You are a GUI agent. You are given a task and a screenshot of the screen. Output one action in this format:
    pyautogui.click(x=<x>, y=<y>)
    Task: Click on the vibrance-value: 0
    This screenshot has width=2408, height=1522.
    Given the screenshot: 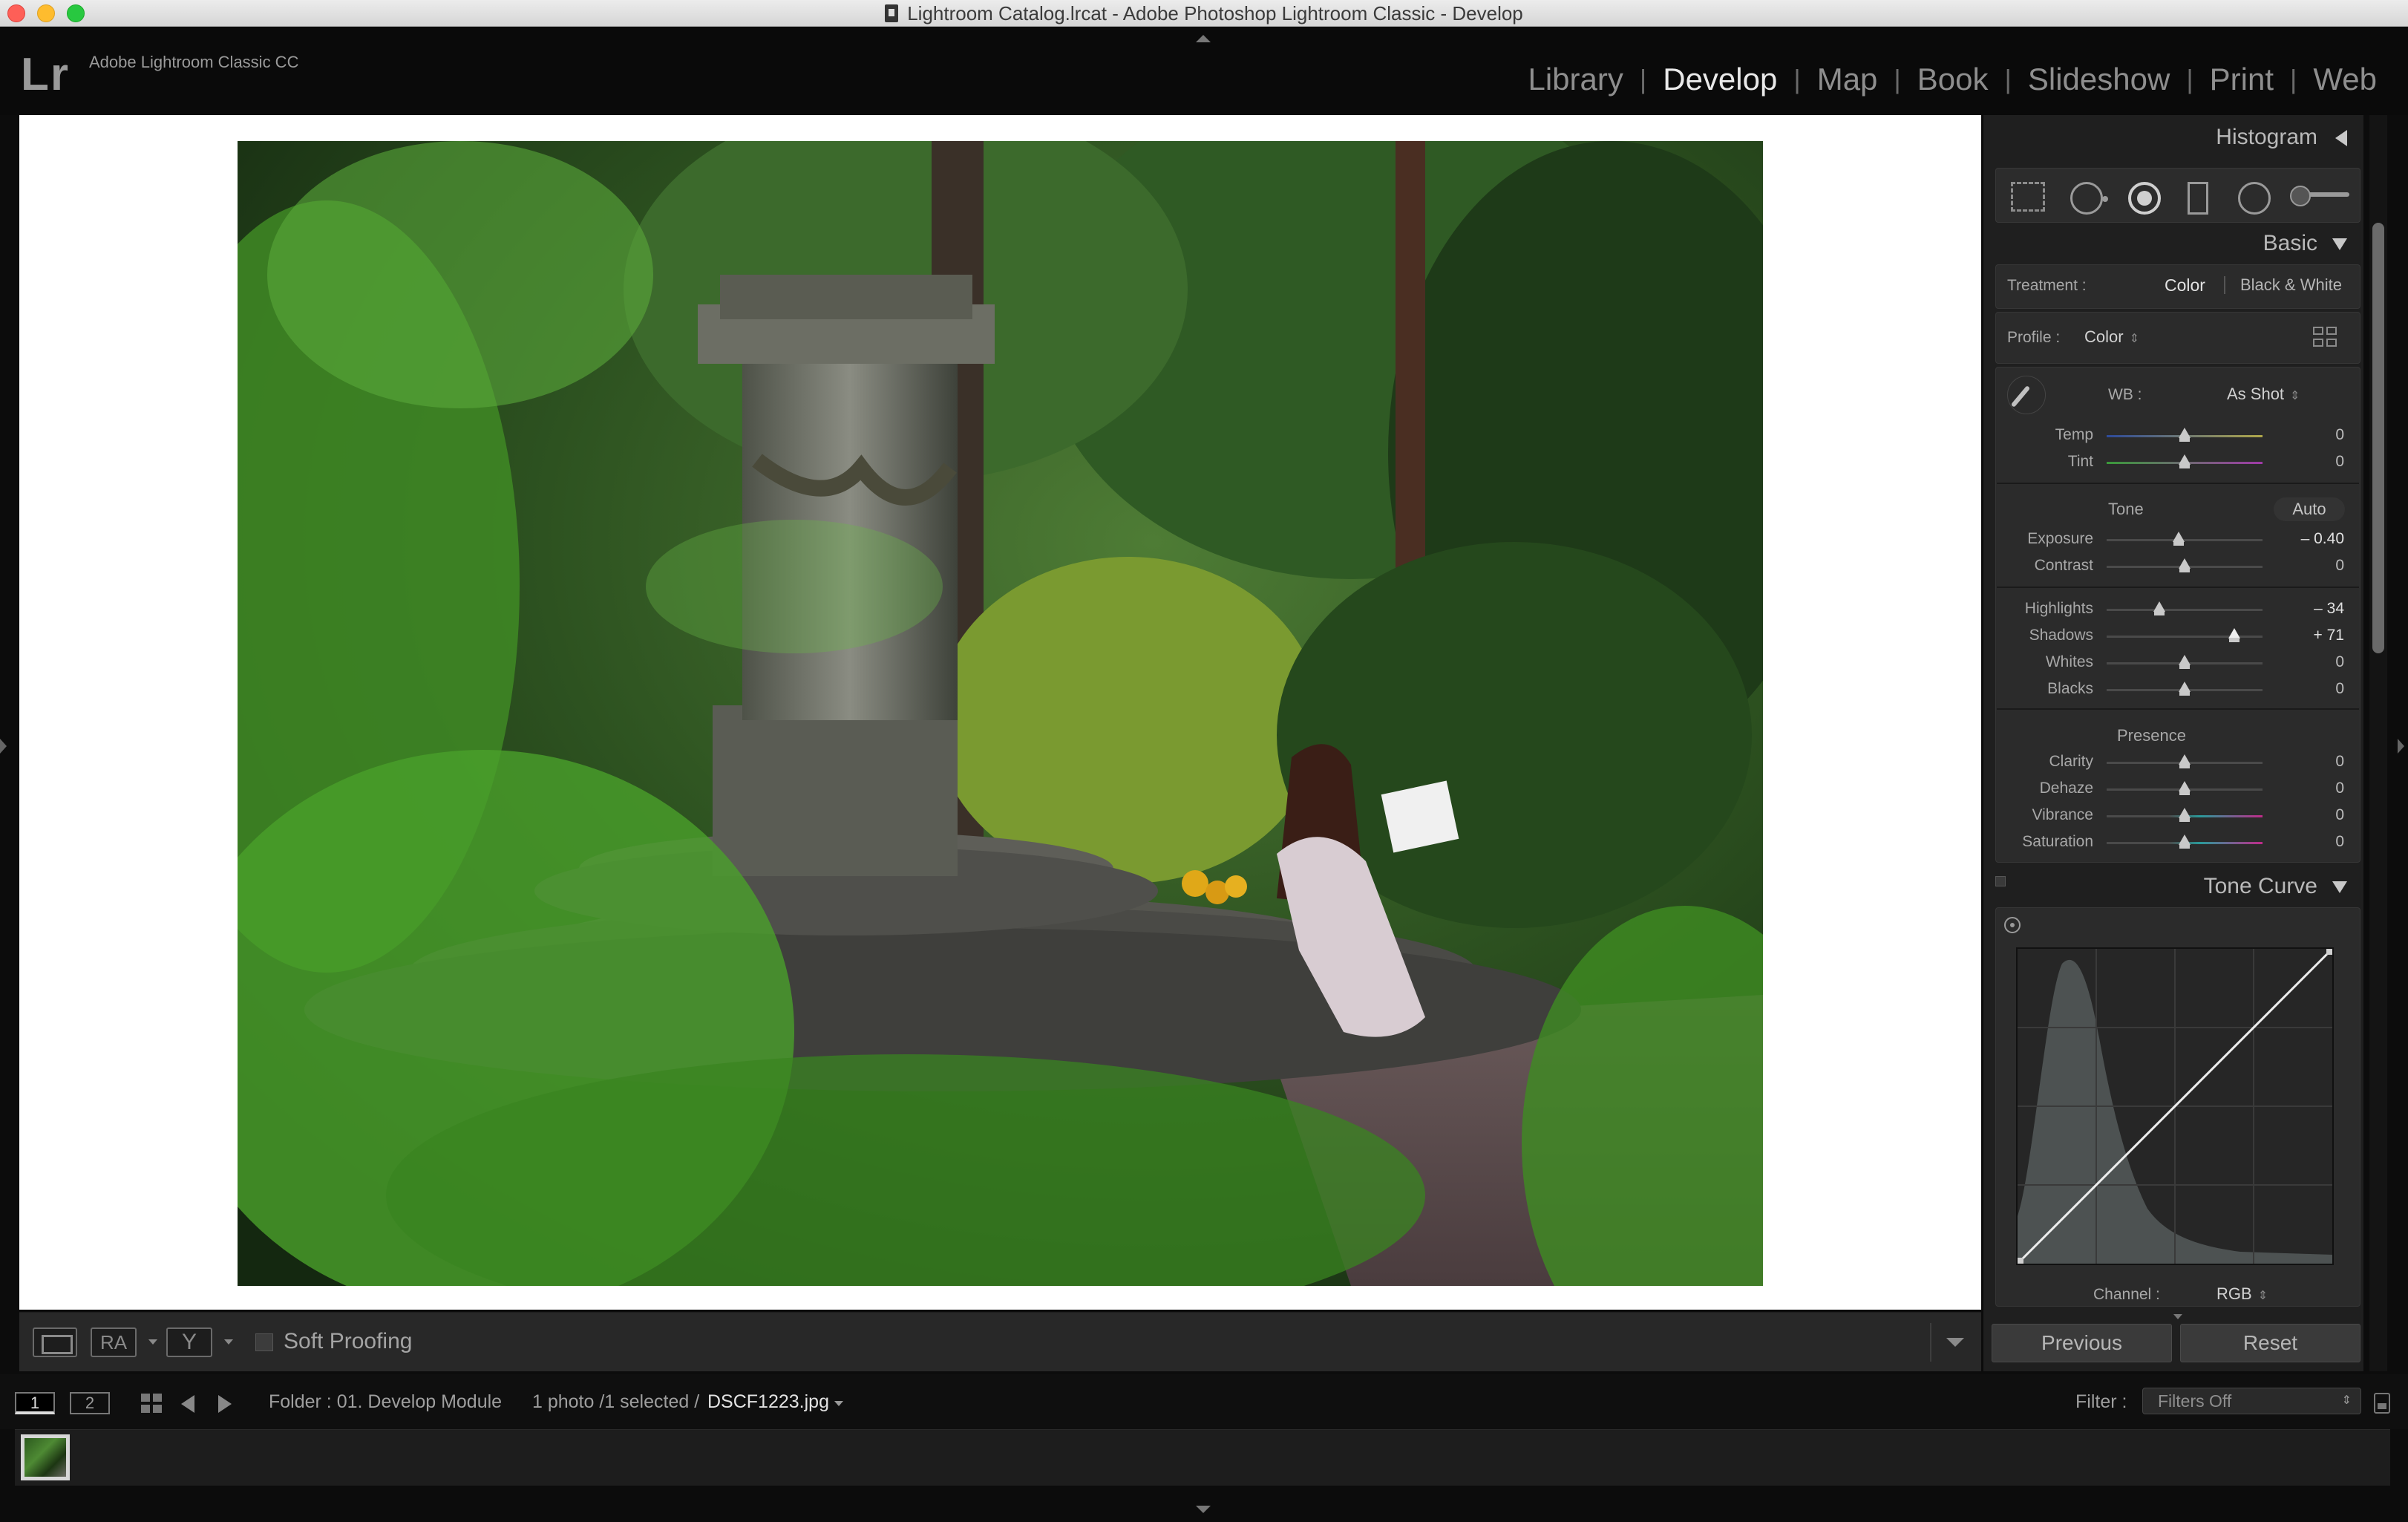 What is the action you would take?
    pyautogui.click(x=2315, y=815)
    